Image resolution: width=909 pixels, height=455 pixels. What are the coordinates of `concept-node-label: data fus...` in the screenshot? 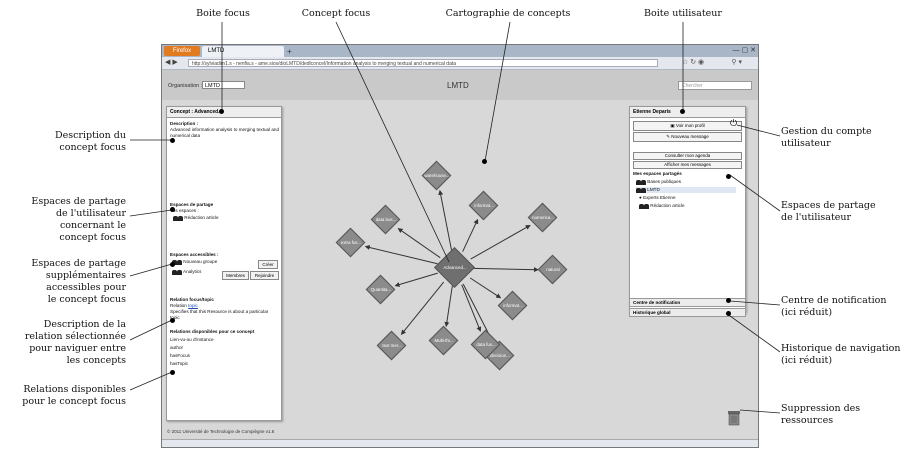 It's located at (486, 344).